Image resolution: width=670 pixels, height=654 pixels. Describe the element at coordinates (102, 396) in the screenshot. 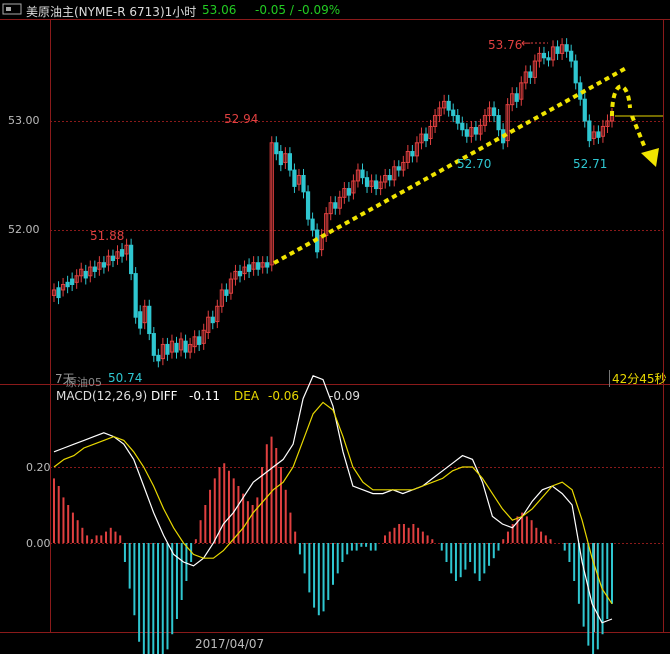

I see `macd-title: MACD(12,26,9)` at that location.